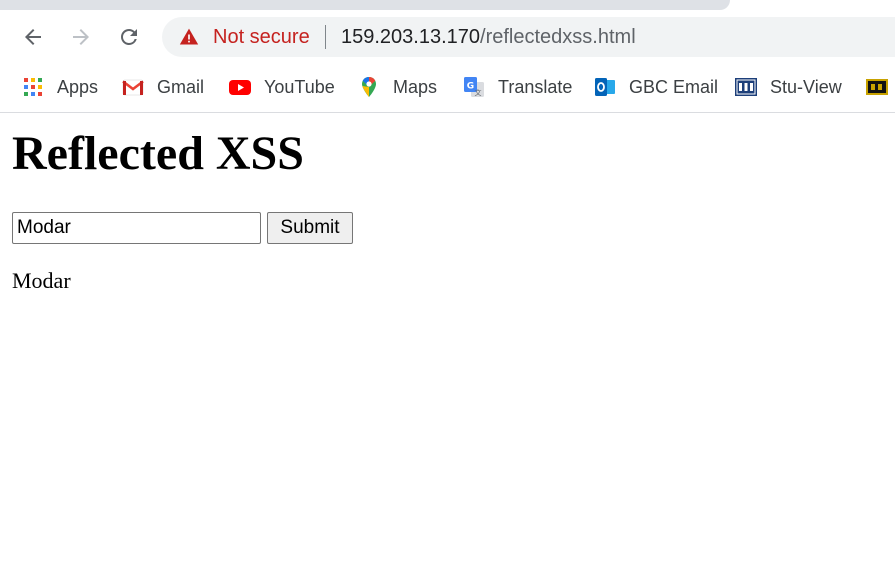 This screenshot has width=895, height=565. What do you see at coordinates (415, 86) in the screenshot?
I see `bookmark-label: Maps` at bounding box center [415, 86].